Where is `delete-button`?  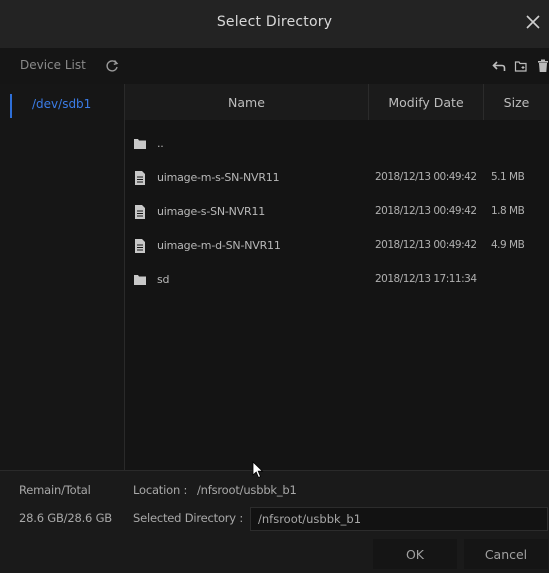
delete-button is located at coordinates (542, 65).